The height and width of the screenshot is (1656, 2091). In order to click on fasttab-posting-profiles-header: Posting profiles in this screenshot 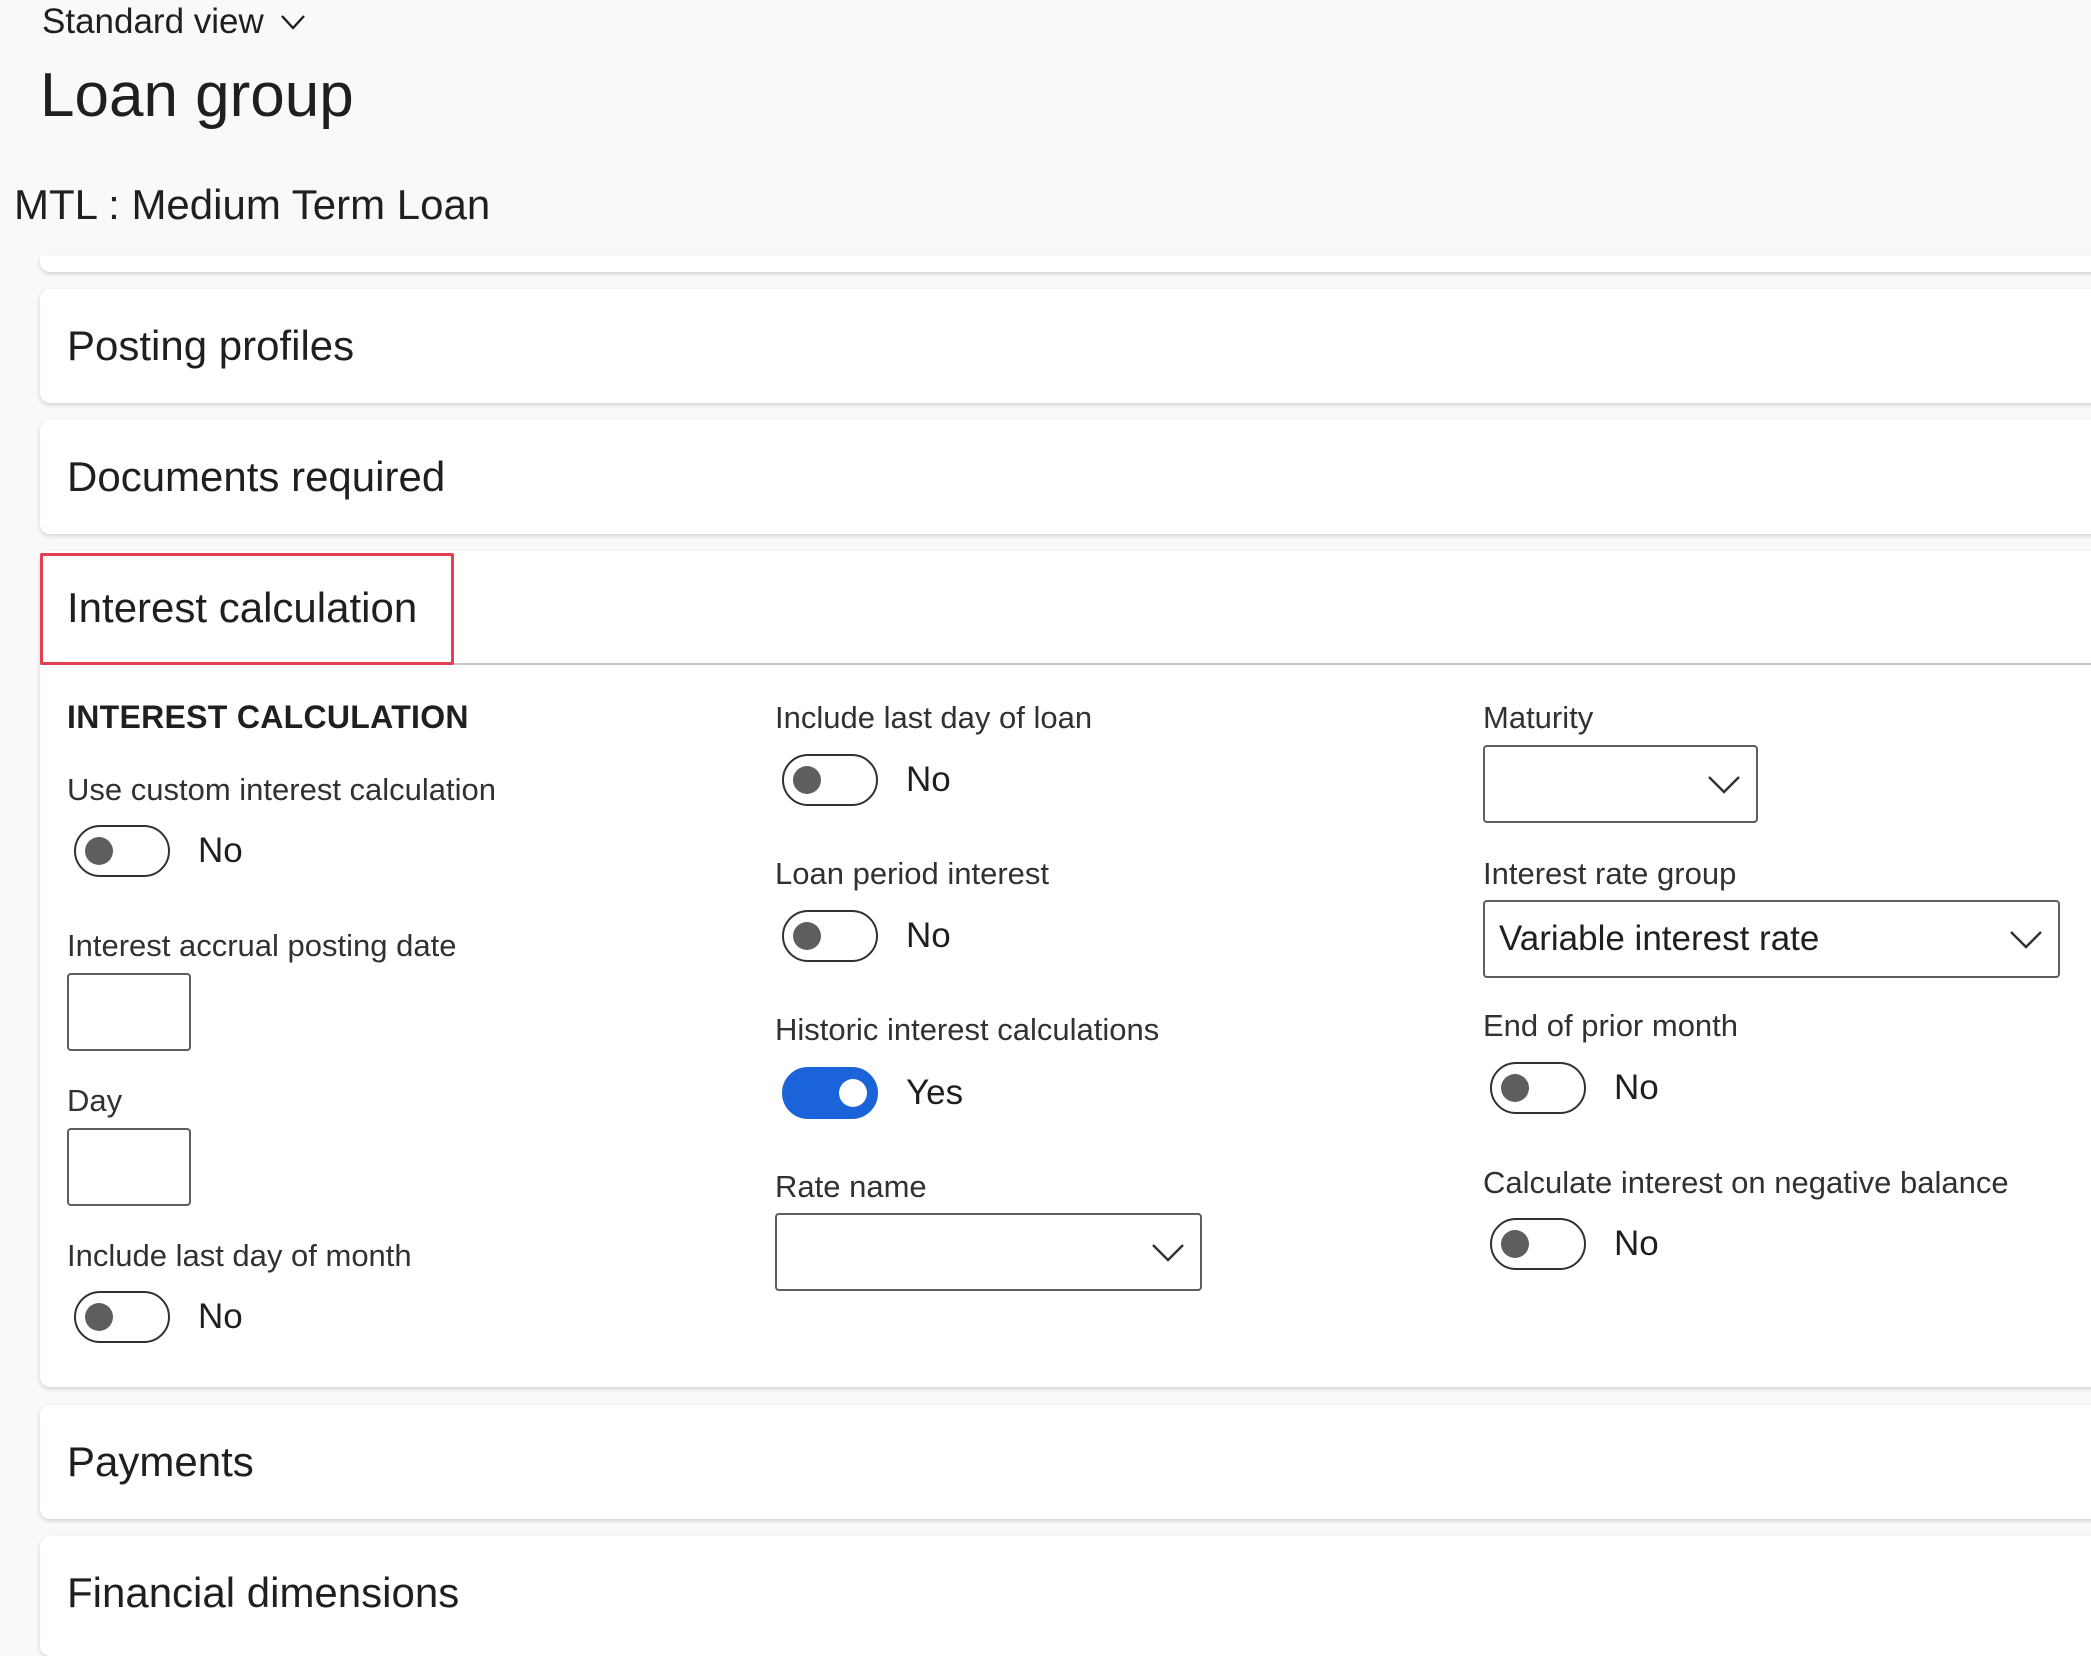, I will do `click(1065, 346)`.